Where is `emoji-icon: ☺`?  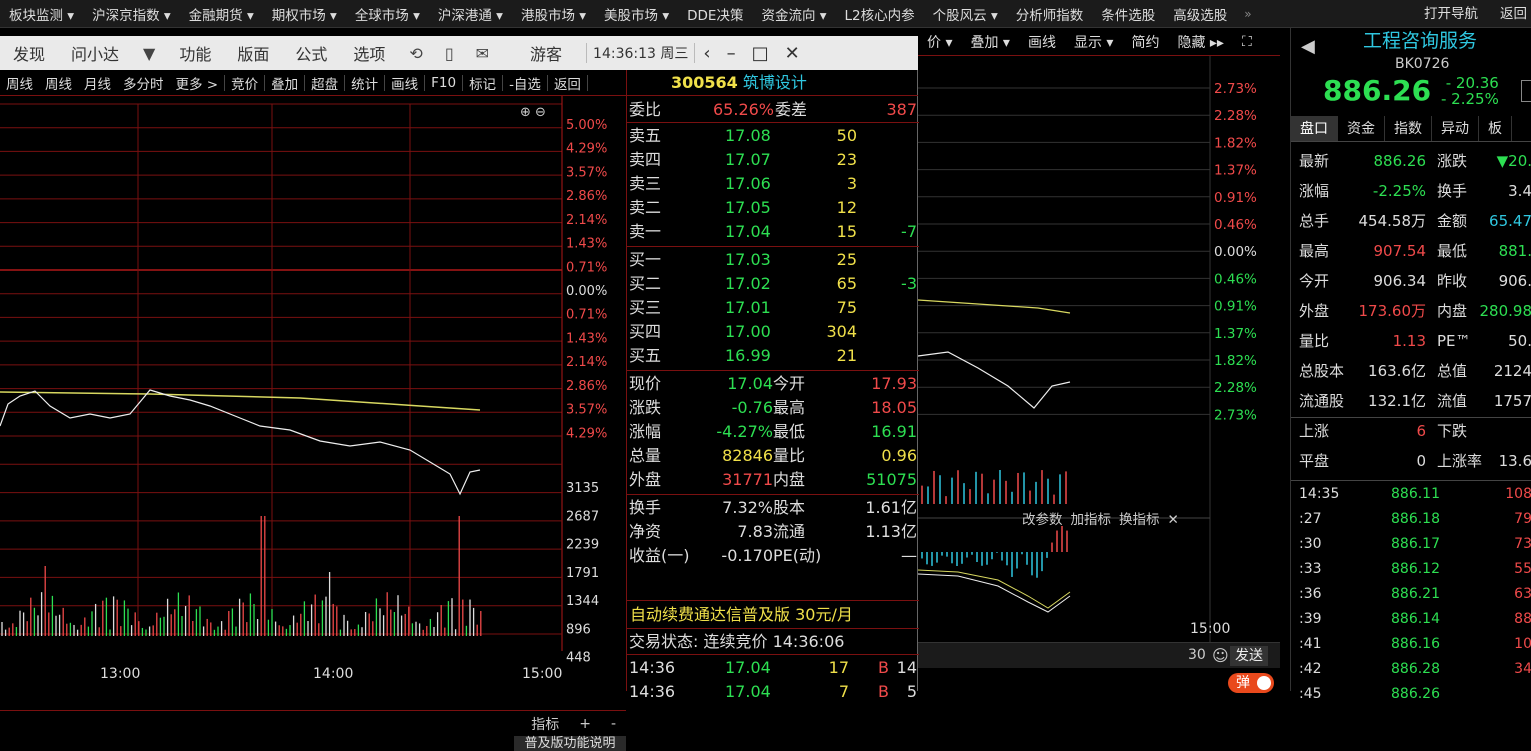 emoji-icon: ☺ is located at coordinates (1220, 655).